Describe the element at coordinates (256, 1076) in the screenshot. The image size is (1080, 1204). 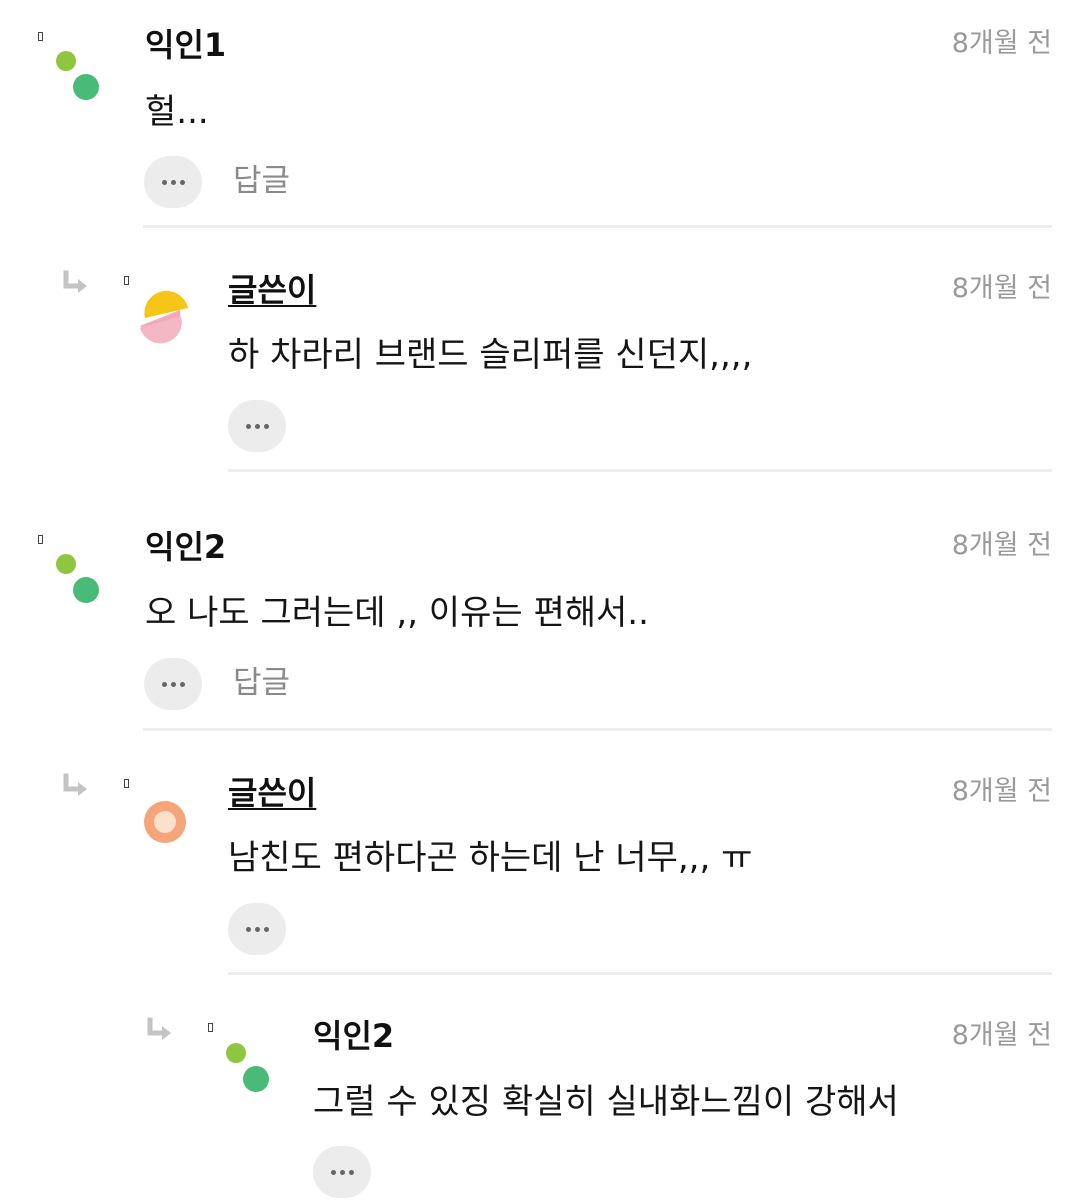
I see `avatar` at that location.